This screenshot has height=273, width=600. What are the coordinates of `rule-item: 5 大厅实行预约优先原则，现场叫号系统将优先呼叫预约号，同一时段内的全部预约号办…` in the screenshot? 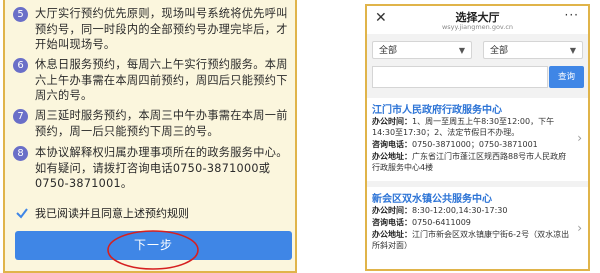 It's located at (151, 29).